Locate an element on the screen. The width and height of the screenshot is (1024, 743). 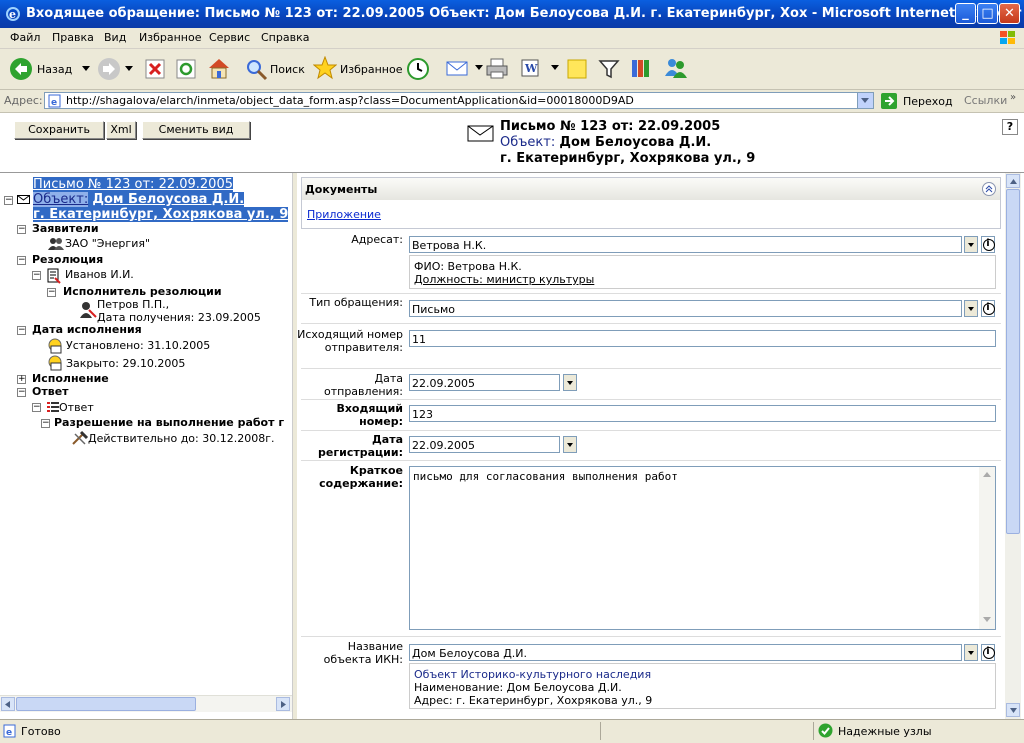
sentdate-picker is located at coordinates (570, 382).